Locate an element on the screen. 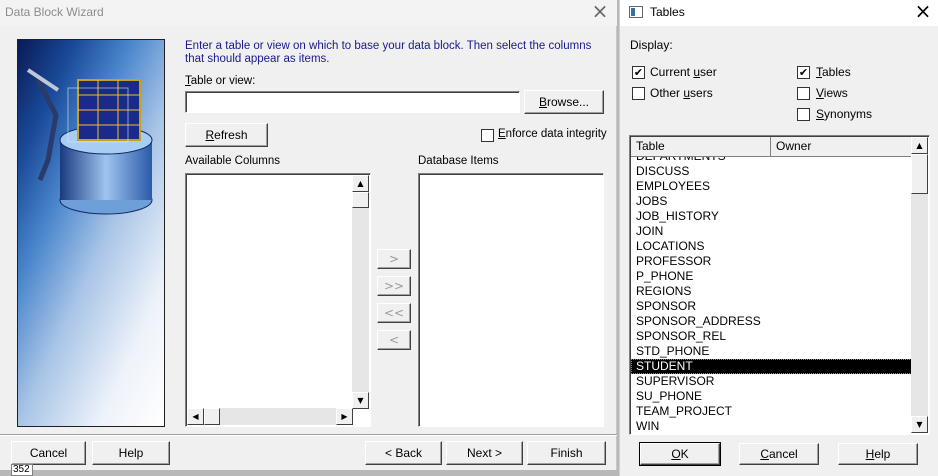  synonyms-label: Synonyms is located at coordinates (844, 114).